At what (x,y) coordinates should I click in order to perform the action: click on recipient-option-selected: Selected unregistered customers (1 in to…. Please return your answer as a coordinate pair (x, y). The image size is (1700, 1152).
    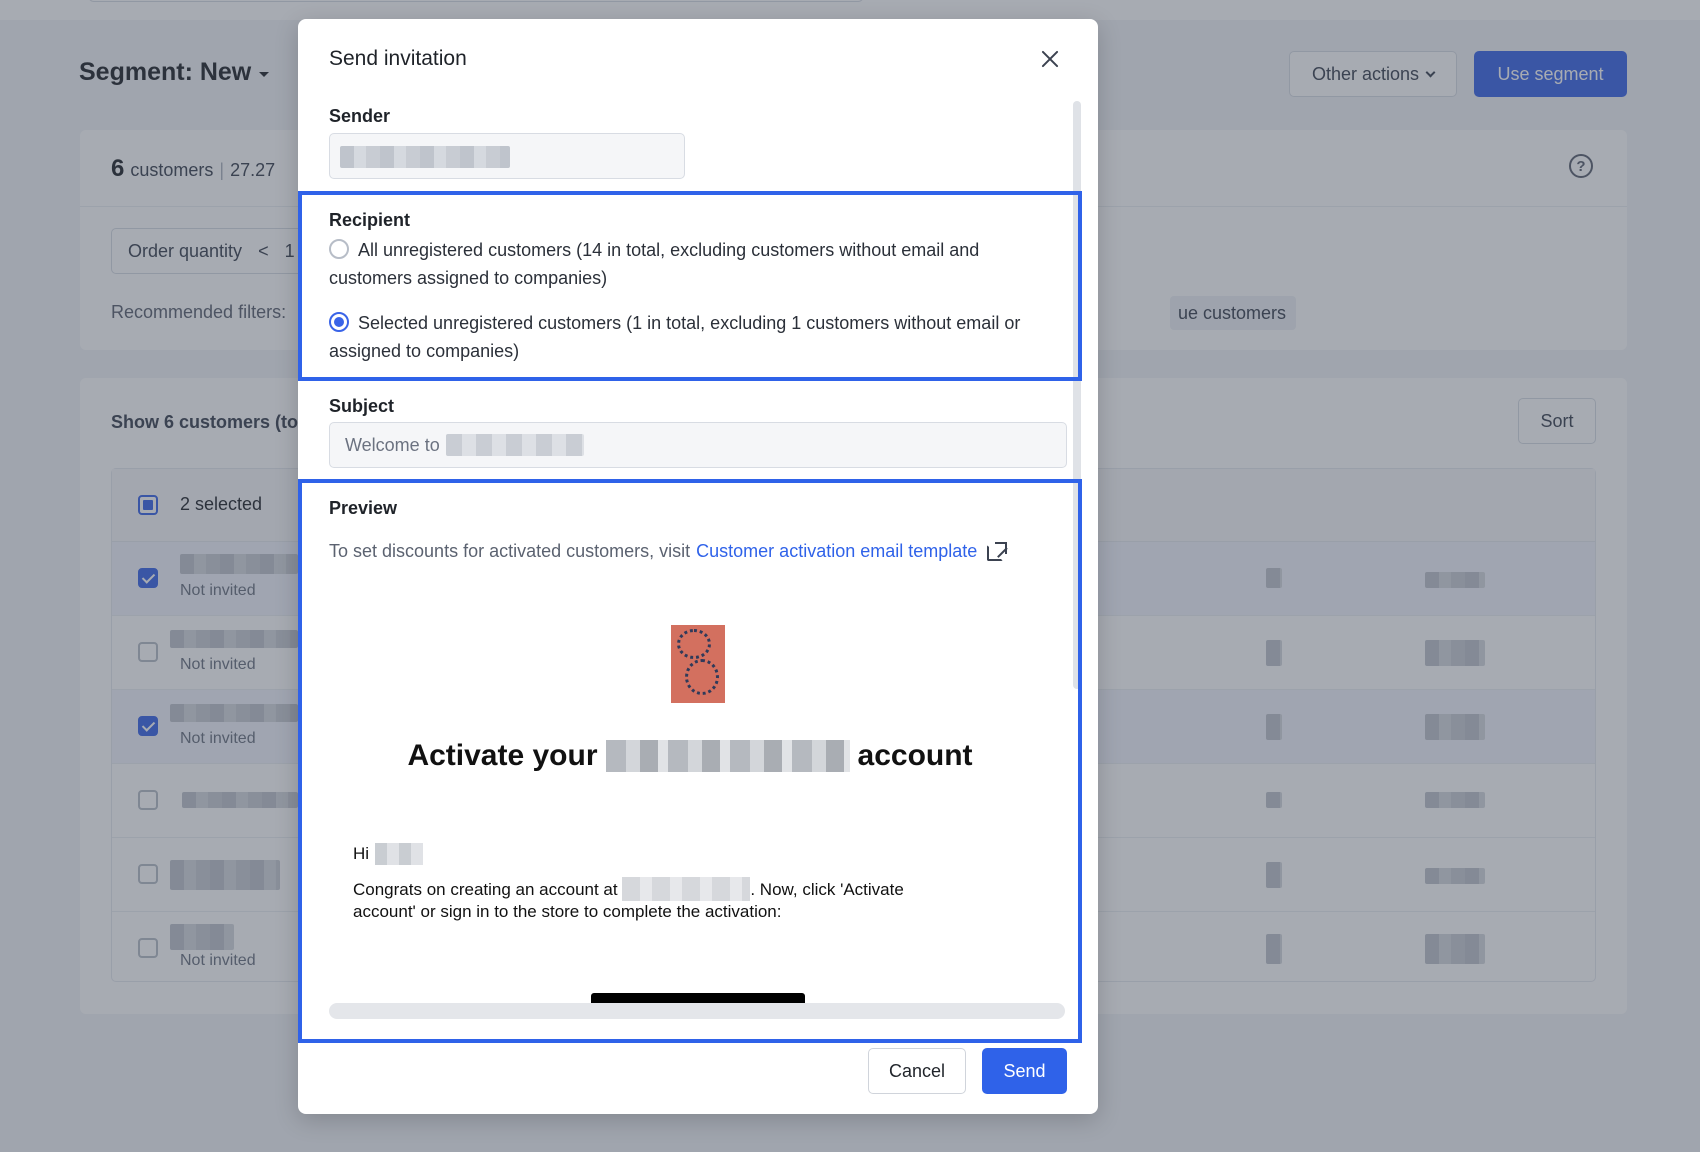
    Looking at the image, I should click on (694, 337).